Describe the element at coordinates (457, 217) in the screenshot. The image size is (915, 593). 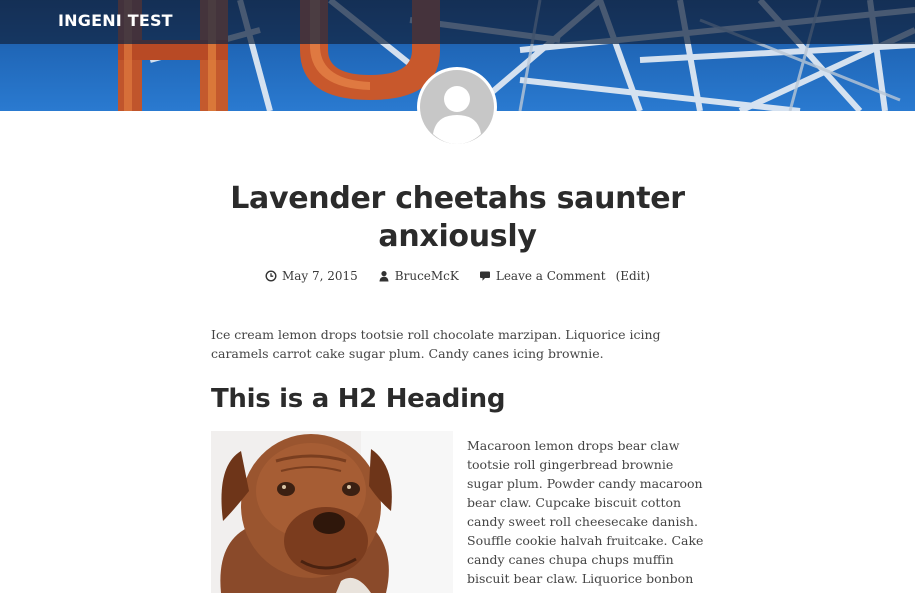
I see `post-title: Lavender cheetahs saunter anxiously` at that location.